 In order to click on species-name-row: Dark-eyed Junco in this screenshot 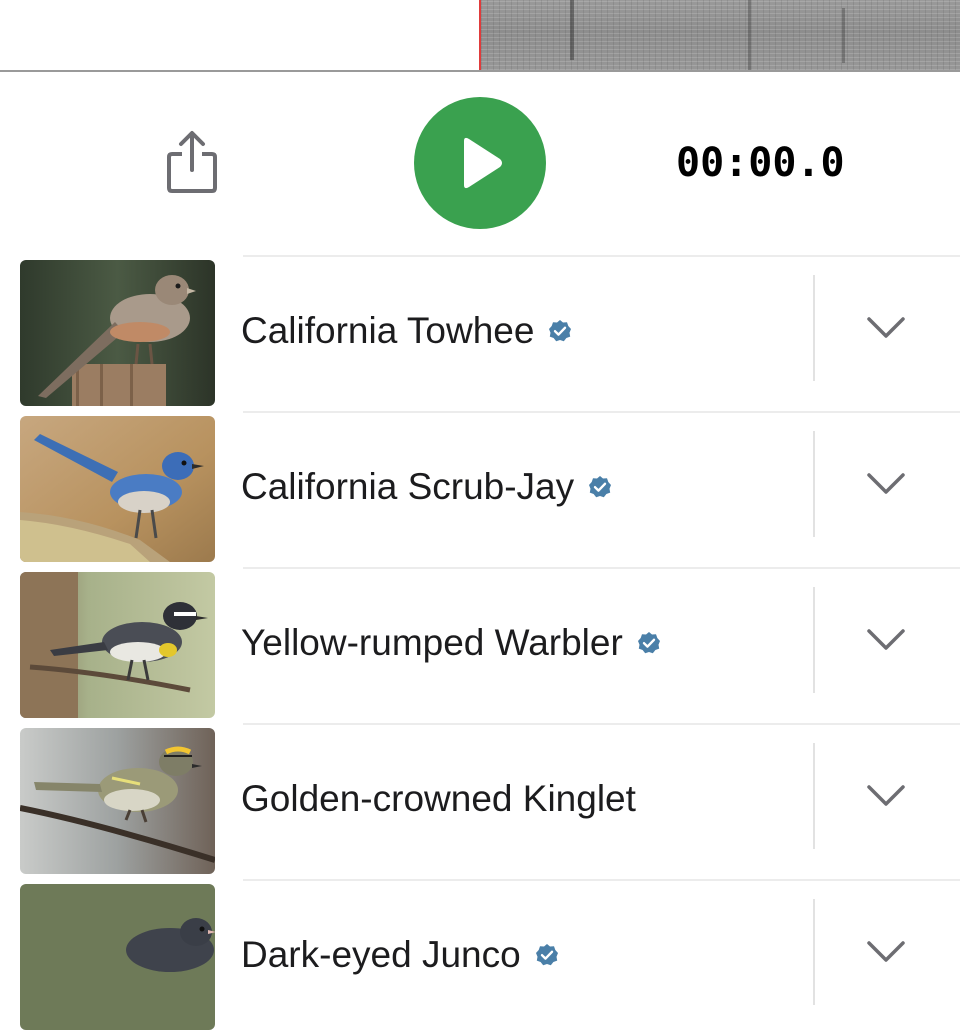, I will do `click(400, 955)`.